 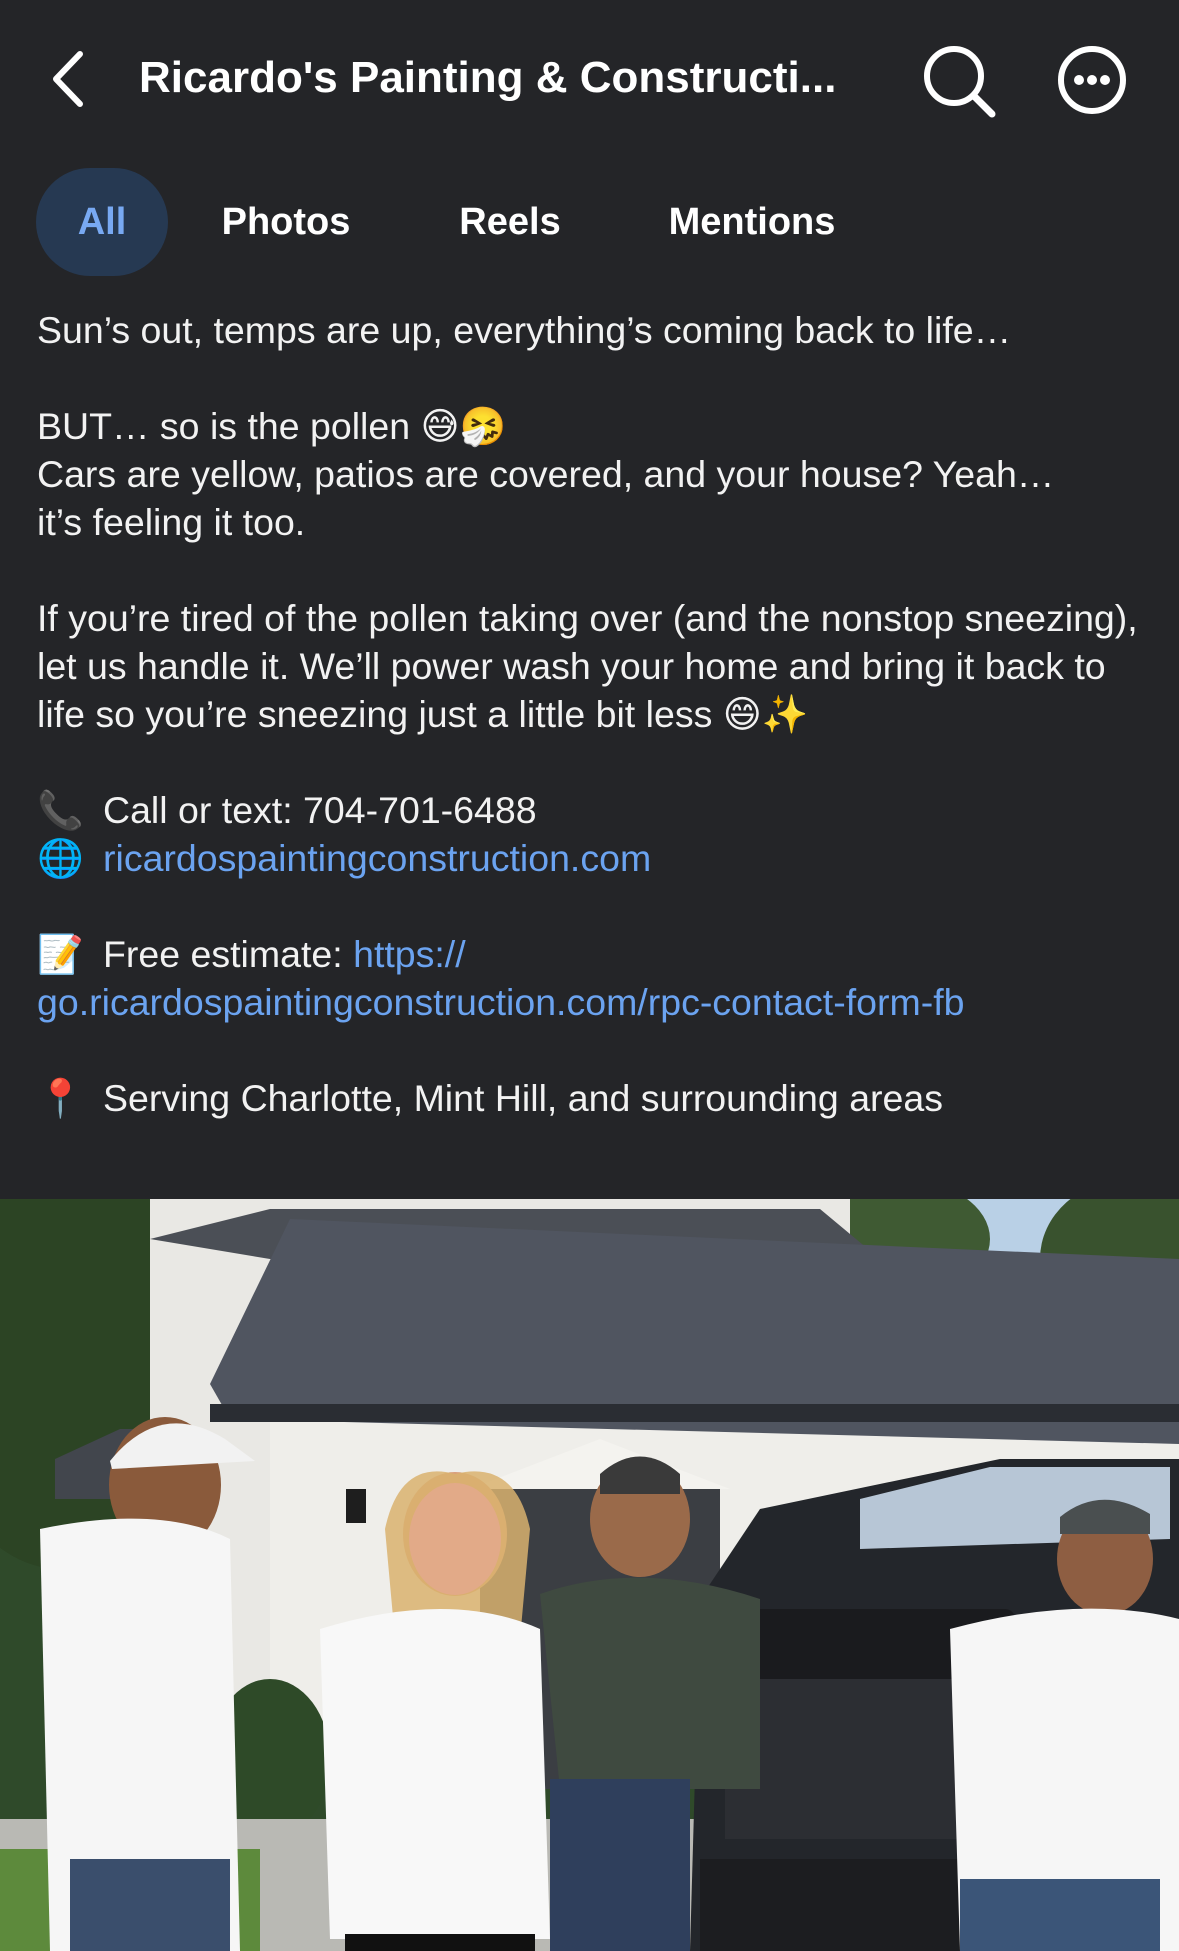 I want to click on chevron-left-icon, so click(x=68, y=79).